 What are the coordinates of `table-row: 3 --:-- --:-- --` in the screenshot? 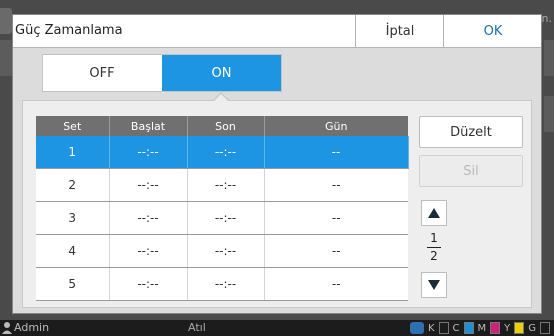 It's located at (222, 218).